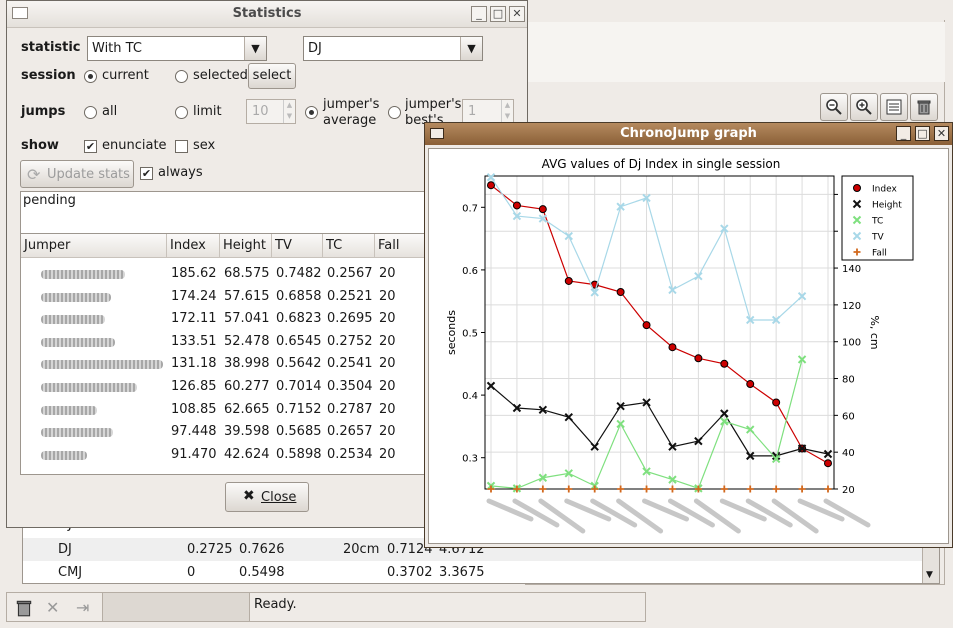 This screenshot has width=953, height=628. I want to click on graph-titlebar: ChronoJump graph _ □ ✕, so click(688, 134).